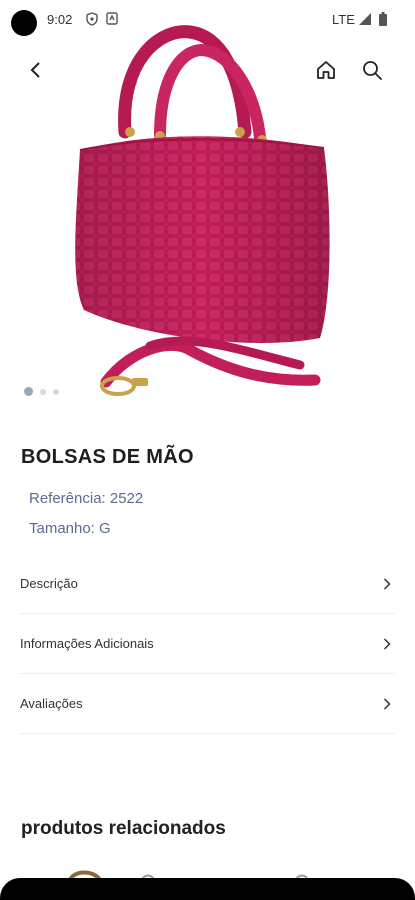 The image size is (415, 900). Describe the element at coordinates (207, 704) in the screenshot. I see `section-reviews: Avaliações` at that location.